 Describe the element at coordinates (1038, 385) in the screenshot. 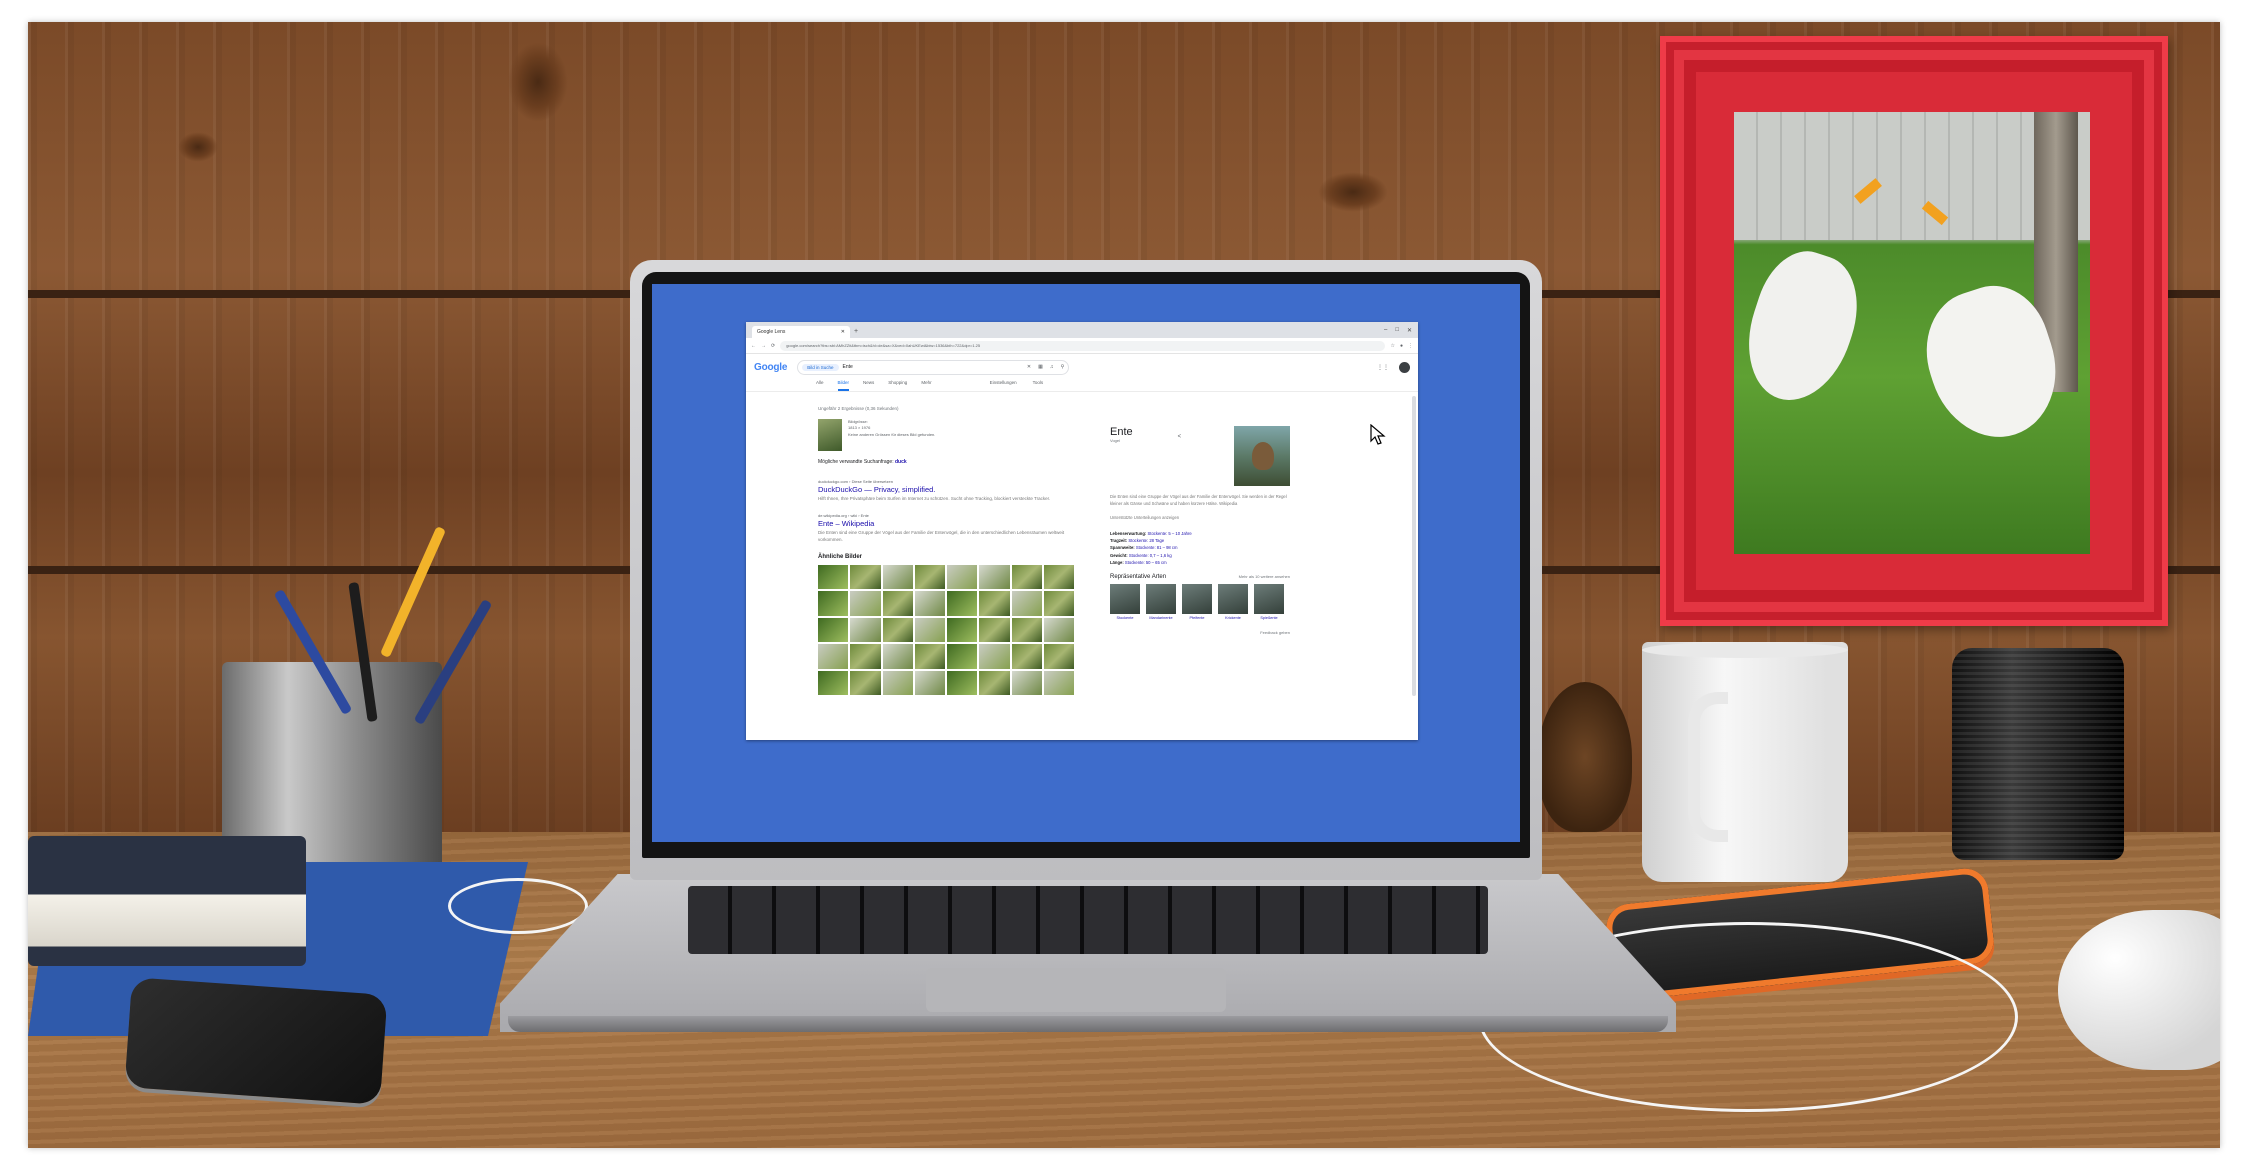

I see `tools-link: Tools` at that location.